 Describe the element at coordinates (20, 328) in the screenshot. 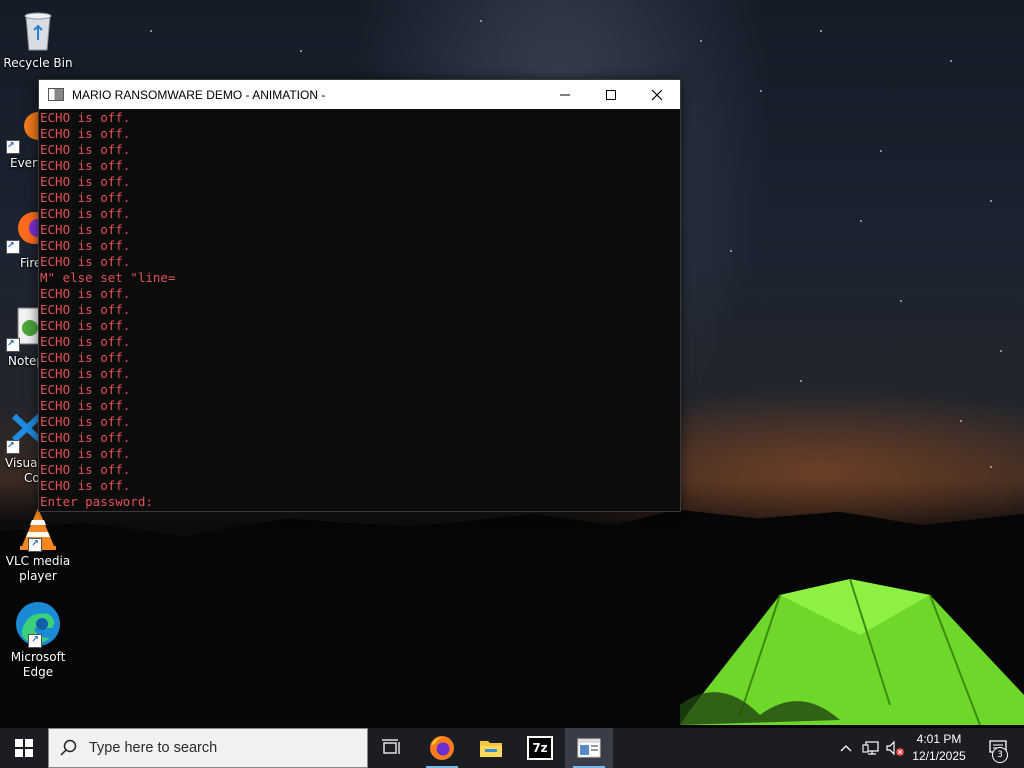

I see `notepad-icon: ↗` at that location.